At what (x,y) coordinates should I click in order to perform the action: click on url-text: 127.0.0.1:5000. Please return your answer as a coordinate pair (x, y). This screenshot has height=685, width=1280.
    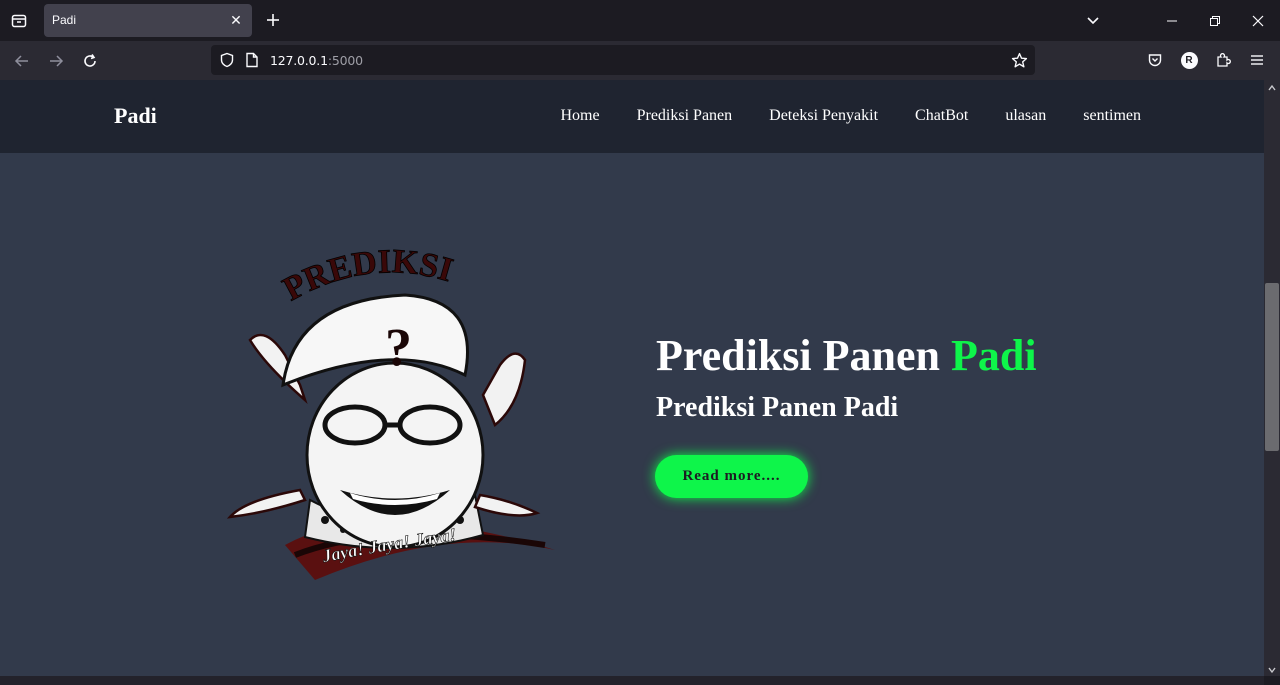
    Looking at the image, I should click on (316, 60).